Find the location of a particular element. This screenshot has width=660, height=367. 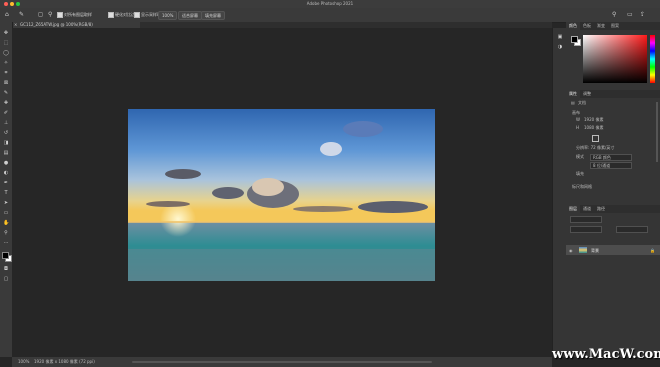

status-bar: 100% 1920 像素 x 1080 像素 (72 ppi) is located at coordinates (282, 362).